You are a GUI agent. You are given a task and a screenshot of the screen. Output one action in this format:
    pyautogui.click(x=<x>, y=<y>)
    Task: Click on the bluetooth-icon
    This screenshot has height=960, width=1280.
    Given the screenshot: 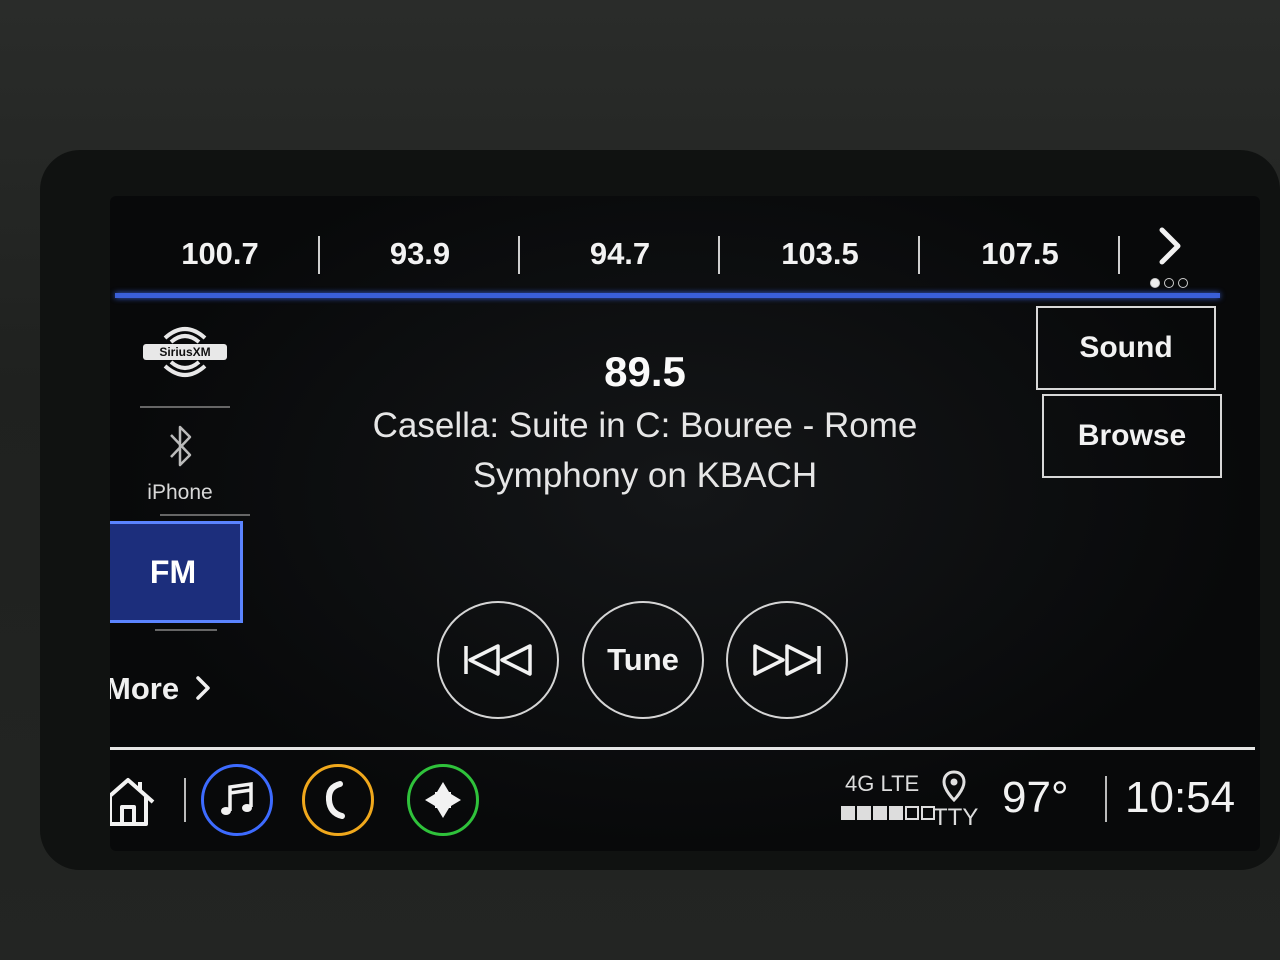 What is the action you would take?
    pyautogui.click(x=181, y=446)
    